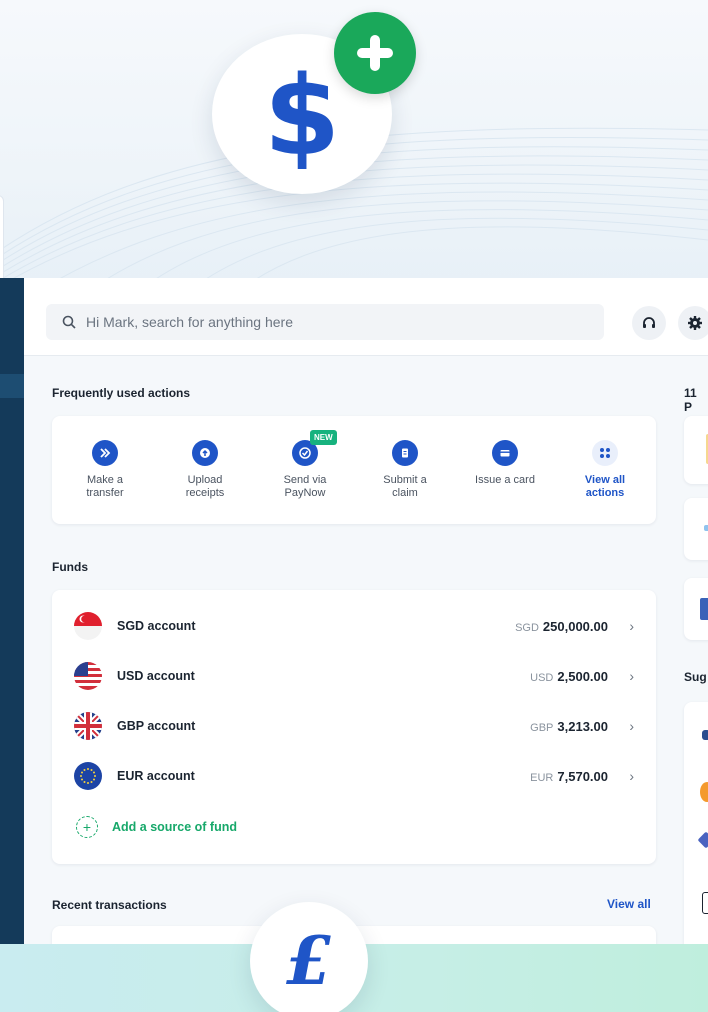 The height and width of the screenshot is (1012, 708). I want to click on search-input: Hi Mark, search for anything here, so click(325, 322).